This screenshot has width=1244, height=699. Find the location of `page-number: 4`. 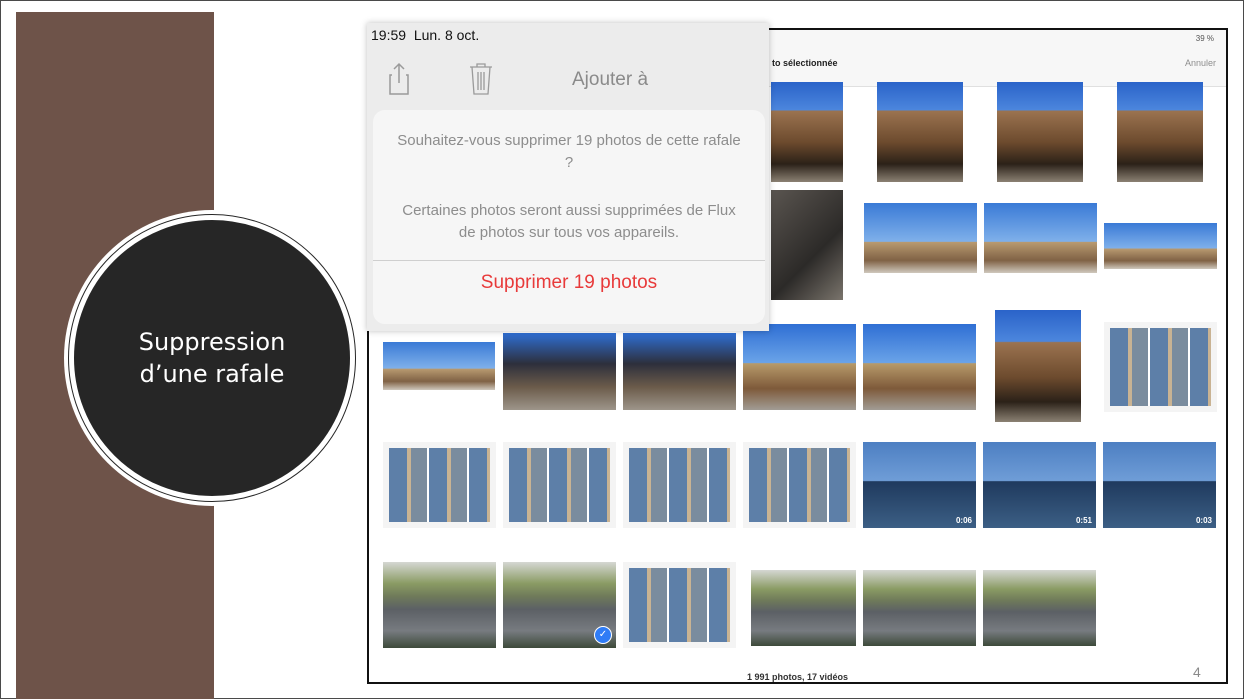

page-number: 4 is located at coordinates (1197, 672).